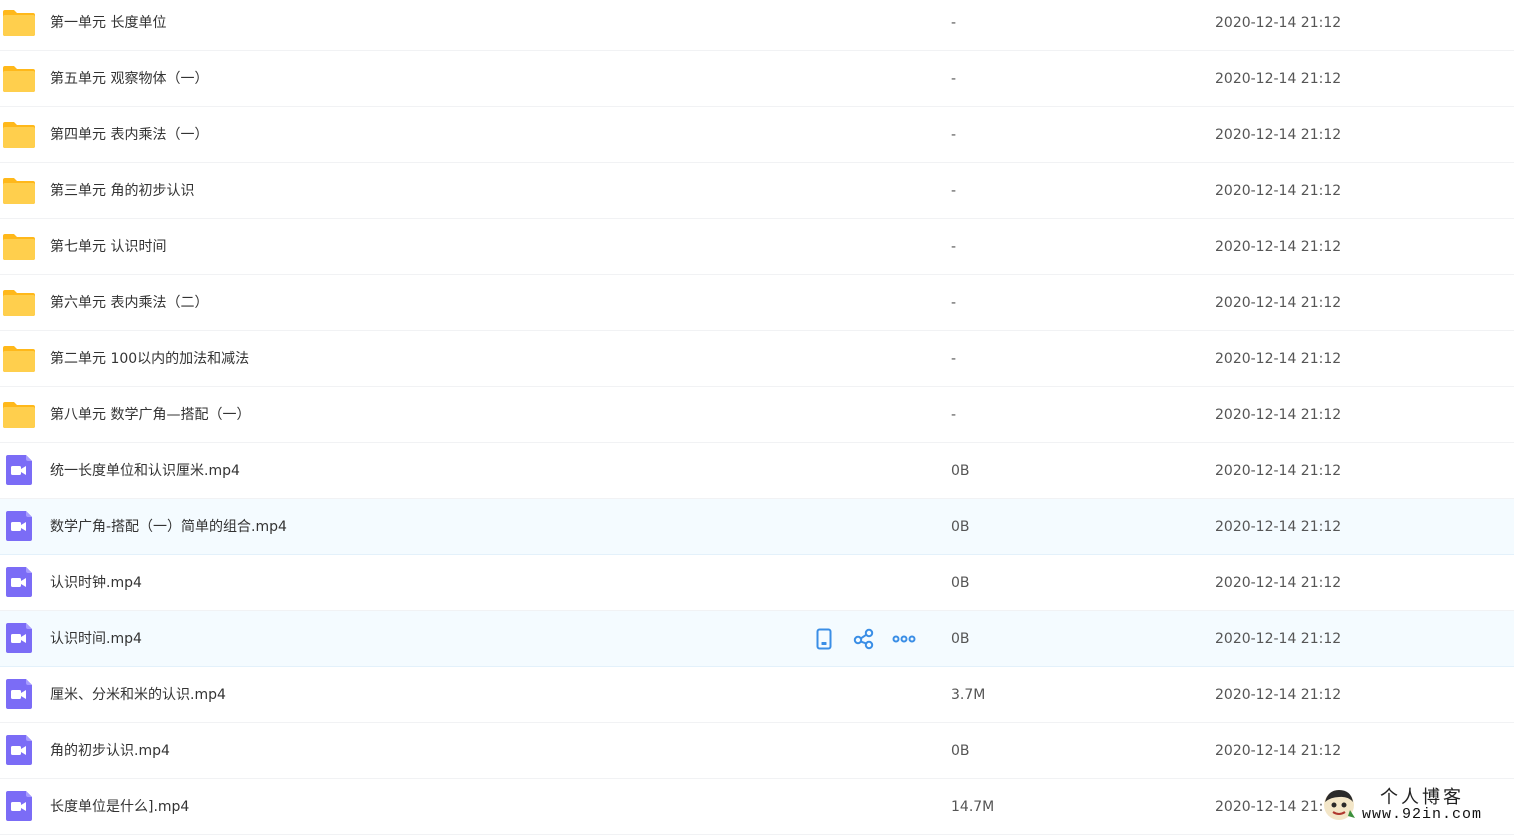 The image size is (1514, 835). What do you see at coordinates (122, 191) in the screenshot?
I see `file-name: 第三单元 角的初步认识` at bounding box center [122, 191].